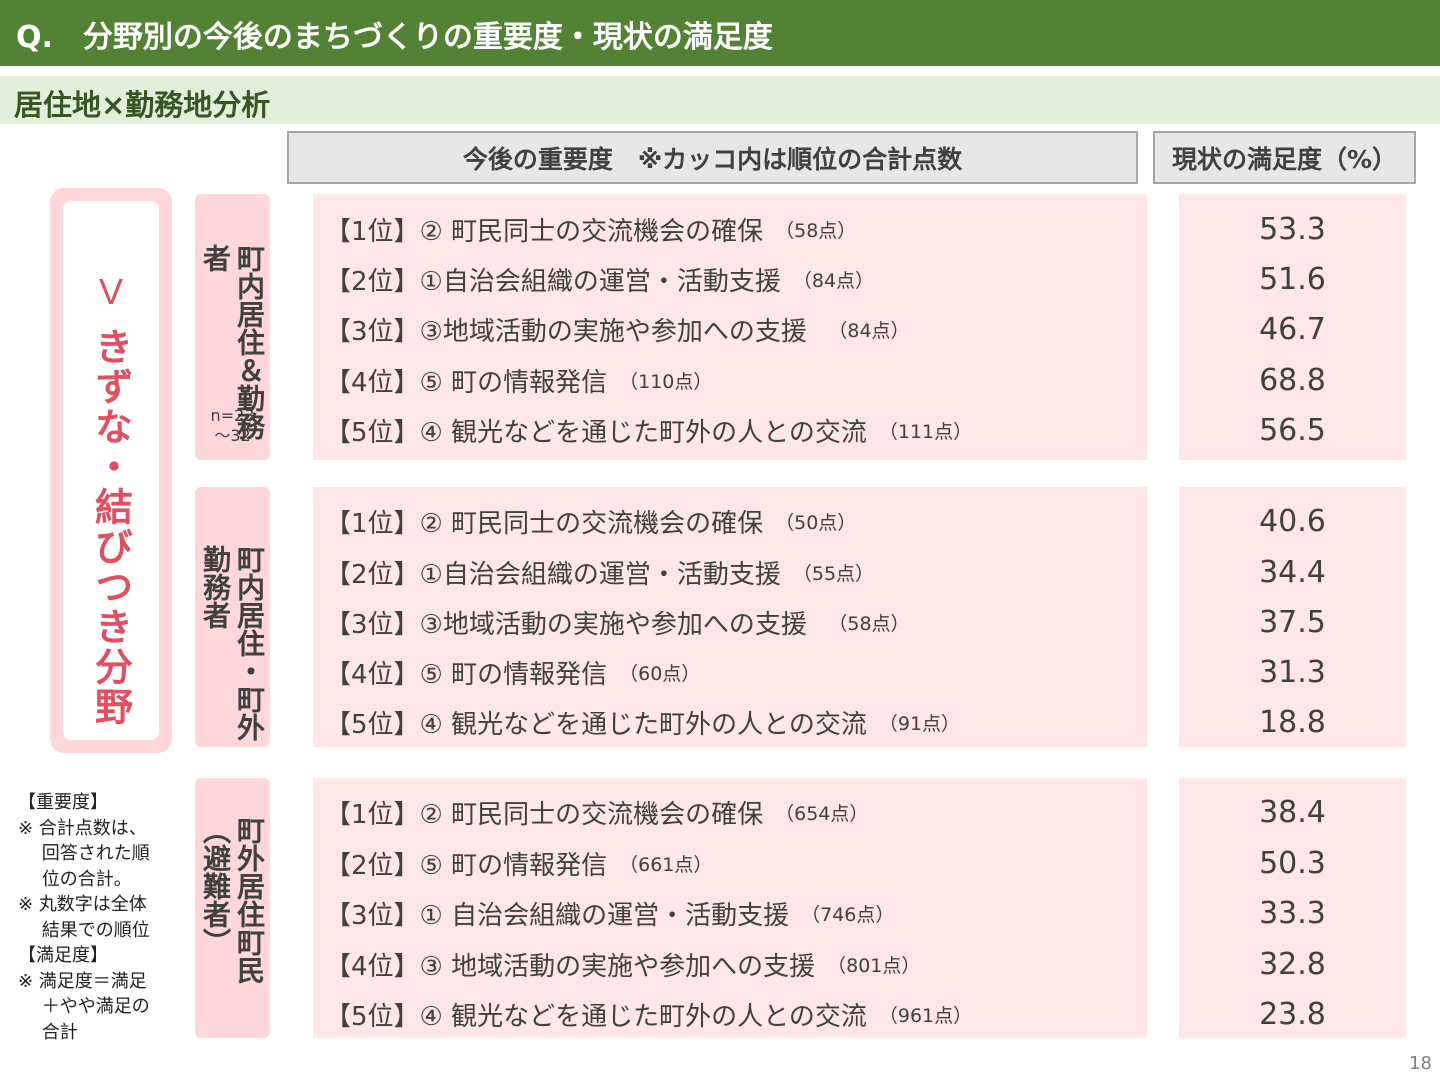 This screenshot has height=1080, width=1440. I want to click on group-n-line-2: ～32, so click(232, 435).